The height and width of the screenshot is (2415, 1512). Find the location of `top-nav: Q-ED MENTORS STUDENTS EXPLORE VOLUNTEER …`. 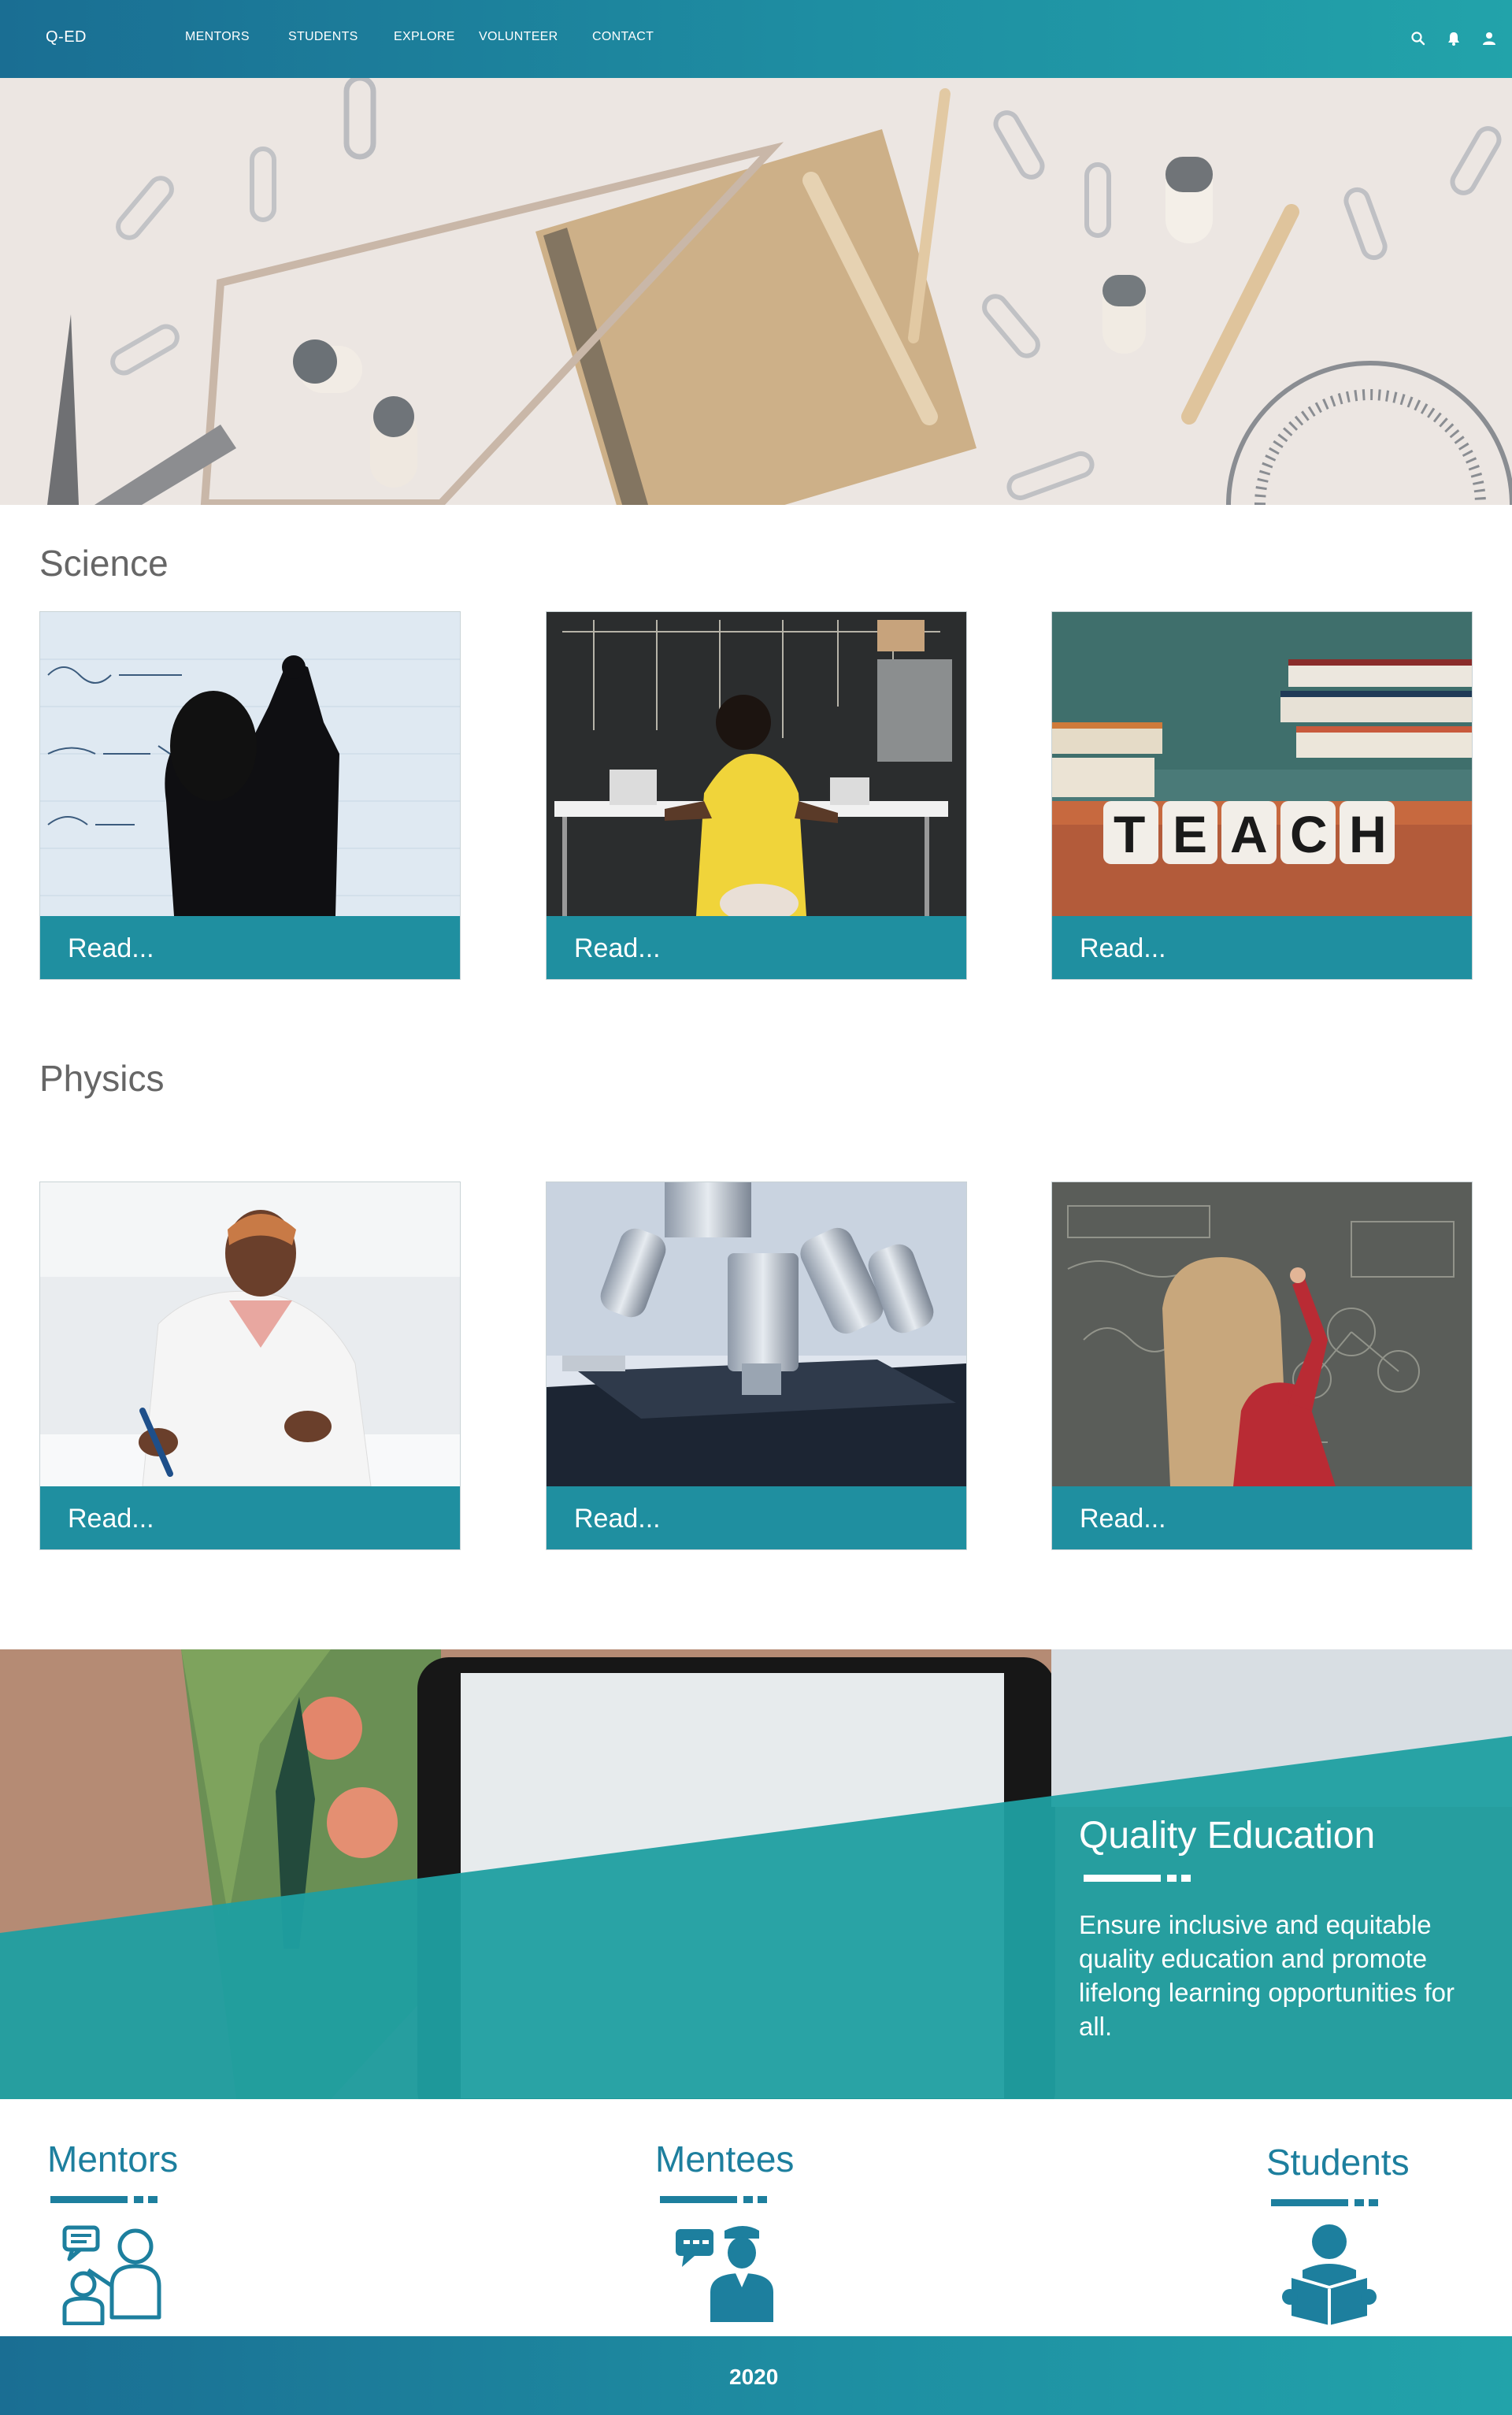

top-nav: Q-ED MENTORS STUDENTS EXPLORE VOLUNTEER … is located at coordinates (756, 39).